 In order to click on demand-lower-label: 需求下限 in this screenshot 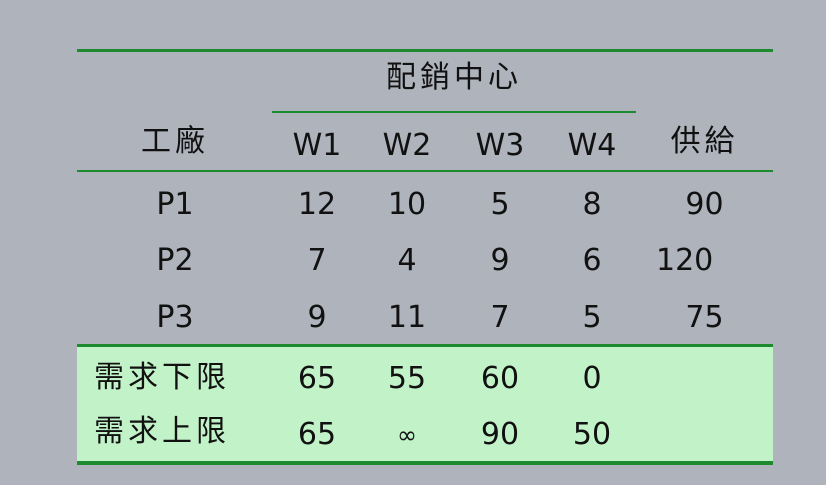, I will do `click(162, 377)`.